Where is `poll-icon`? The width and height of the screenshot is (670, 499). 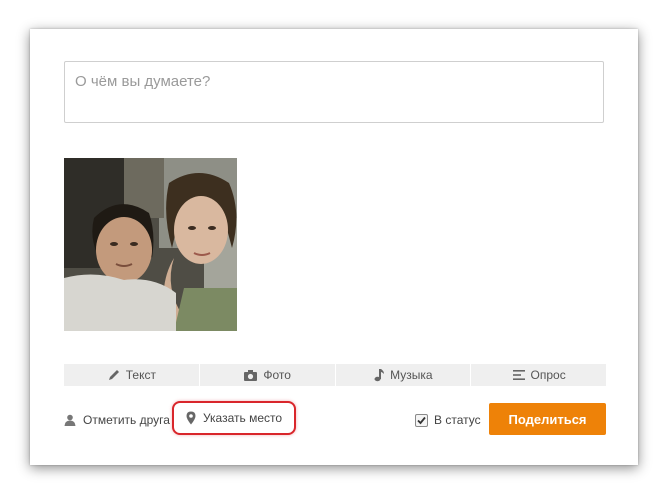 poll-icon is located at coordinates (518, 375).